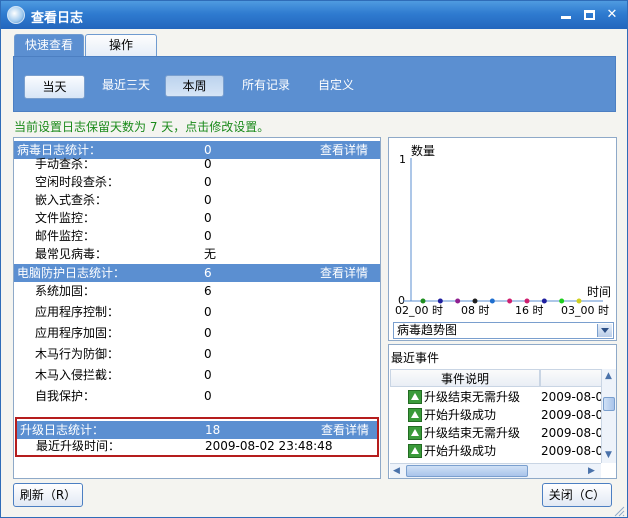 Image resolution: width=628 pixels, height=518 pixels. I want to click on stat-value: 无, so click(210, 254).